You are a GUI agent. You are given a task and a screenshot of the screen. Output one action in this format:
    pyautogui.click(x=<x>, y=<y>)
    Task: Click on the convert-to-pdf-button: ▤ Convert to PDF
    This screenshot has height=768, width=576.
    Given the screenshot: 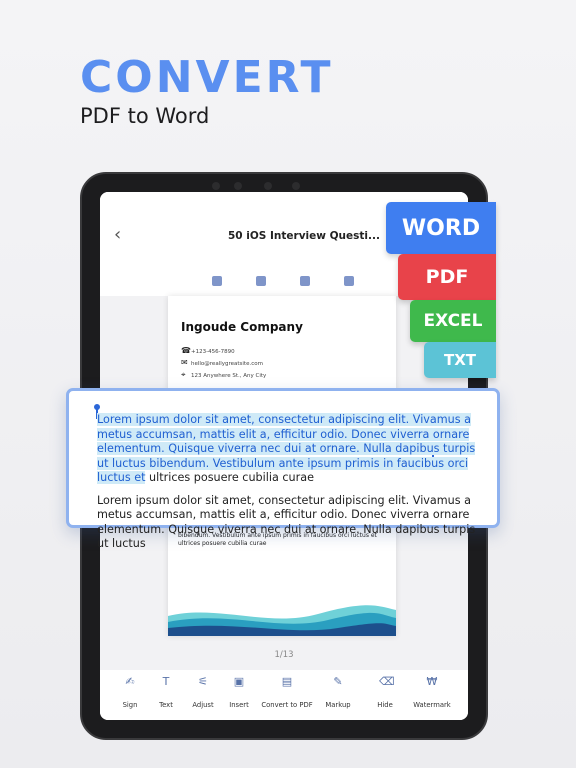 What is the action you would take?
    pyautogui.click(x=287, y=694)
    